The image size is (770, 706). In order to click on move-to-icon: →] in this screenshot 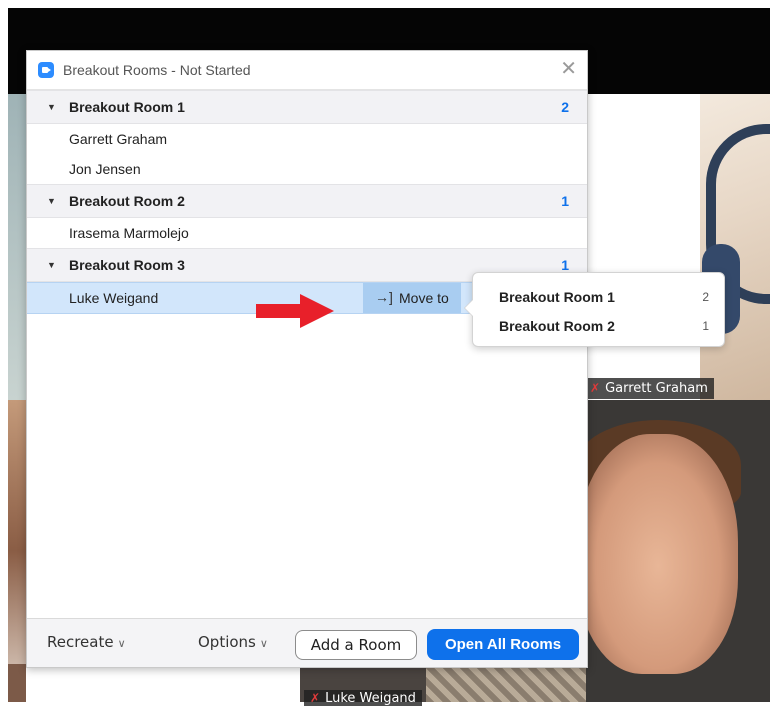, I will do `click(384, 297)`.